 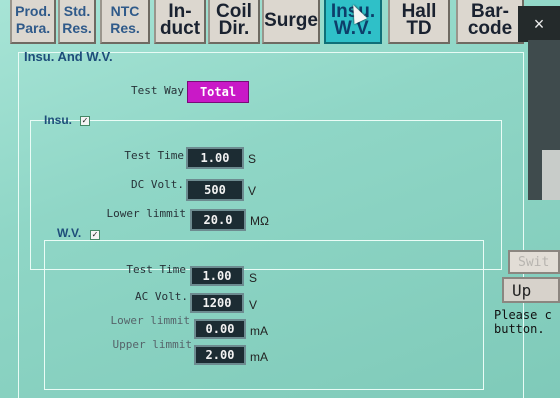 I want to click on ac-volt-unit: V, so click(x=253, y=305).